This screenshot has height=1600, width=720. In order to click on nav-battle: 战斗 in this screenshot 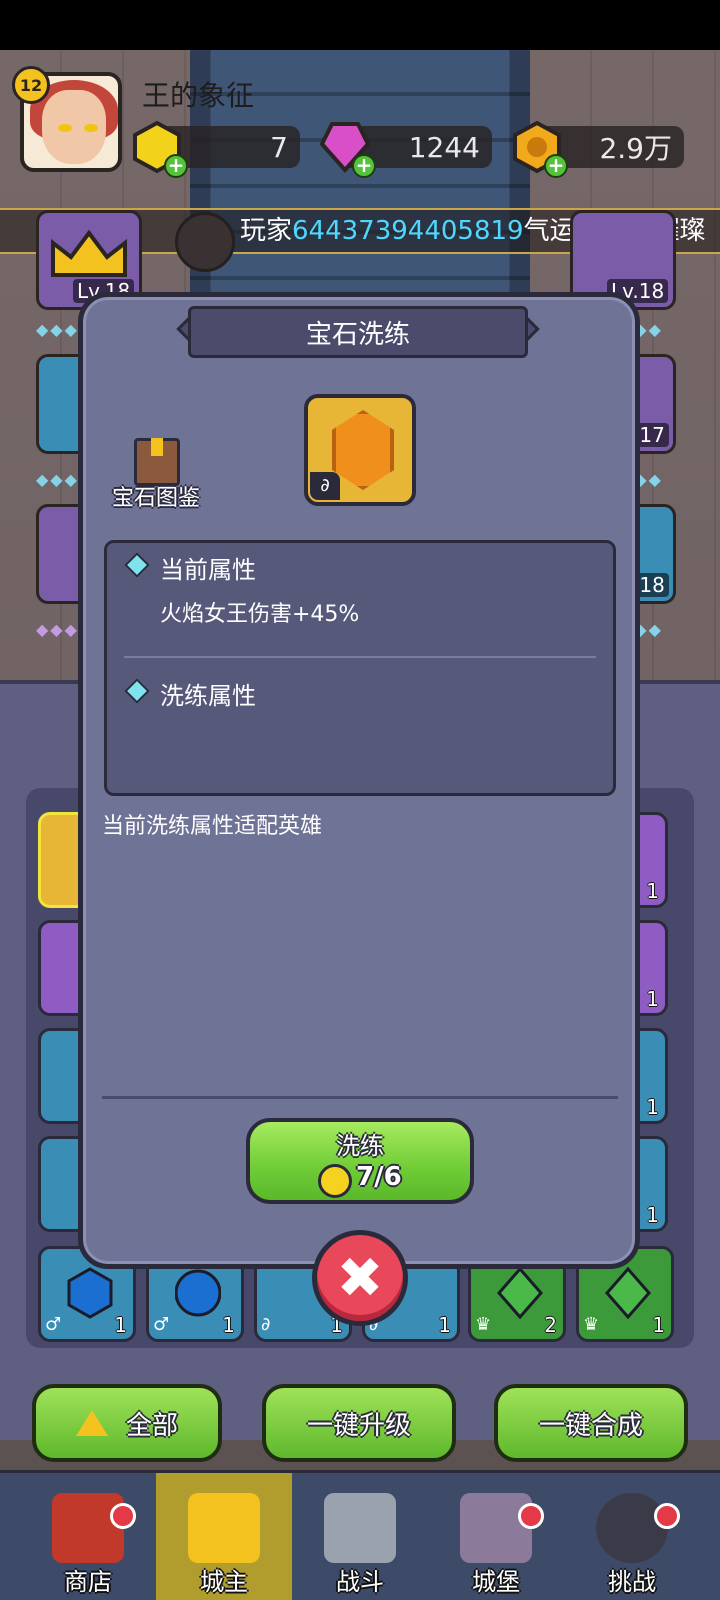, I will do `click(360, 1536)`.